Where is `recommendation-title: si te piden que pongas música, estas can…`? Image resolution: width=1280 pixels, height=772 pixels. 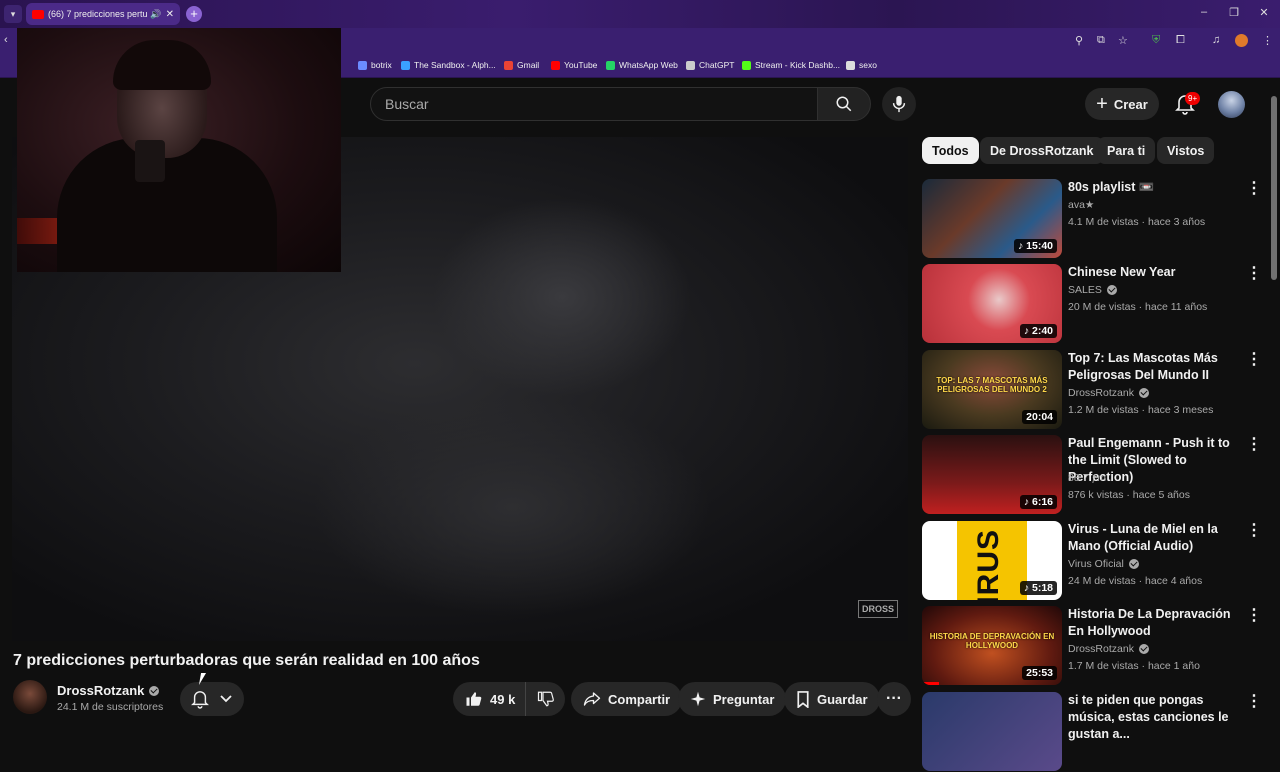
recommendation-title: si te piden que pongas música, estas can… is located at coordinates (1153, 717).